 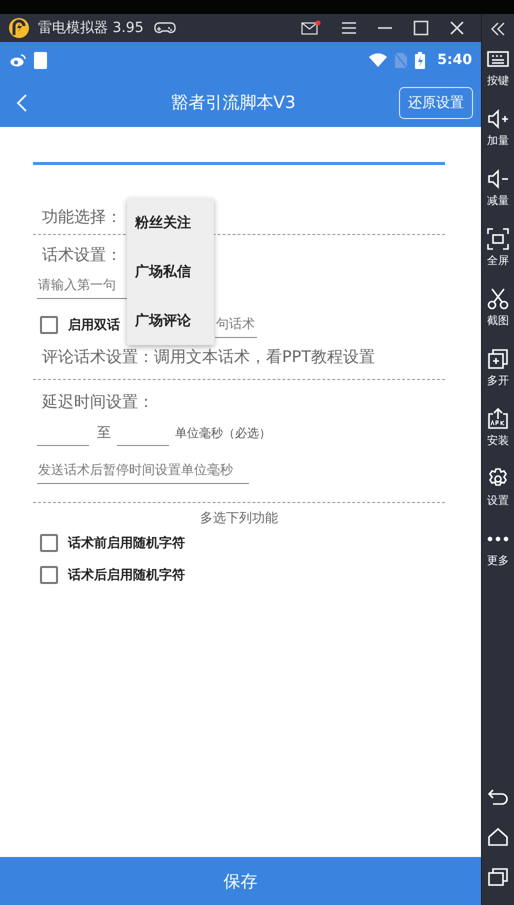 What do you see at coordinates (349, 28) in the screenshot?
I see `menu-icon` at bounding box center [349, 28].